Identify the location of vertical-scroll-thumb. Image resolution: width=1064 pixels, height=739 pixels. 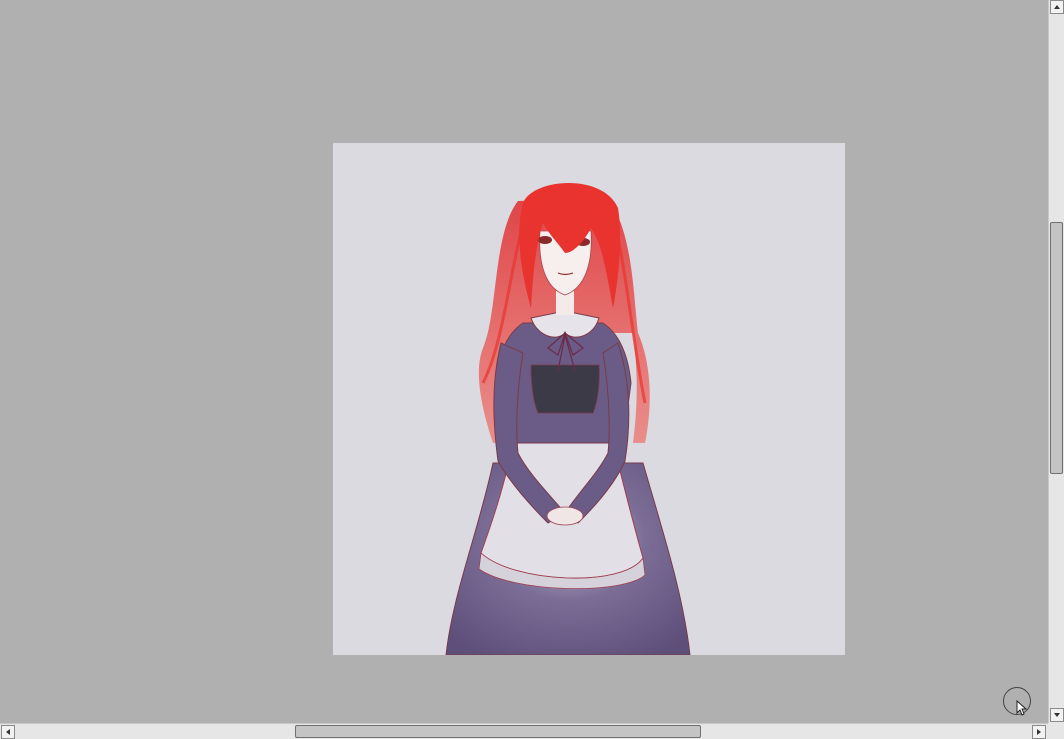
(1056, 348).